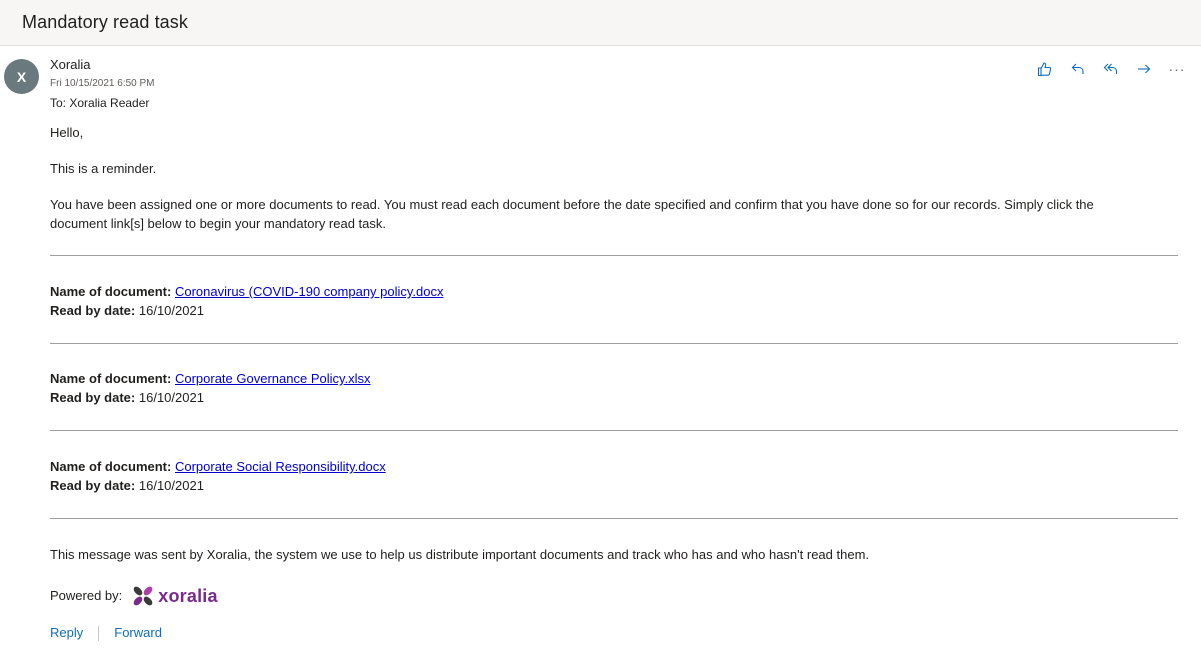 The image size is (1201, 656). Describe the element at coordinates (1144, 69) in the screenshot. I see `forward-icon` at that location.